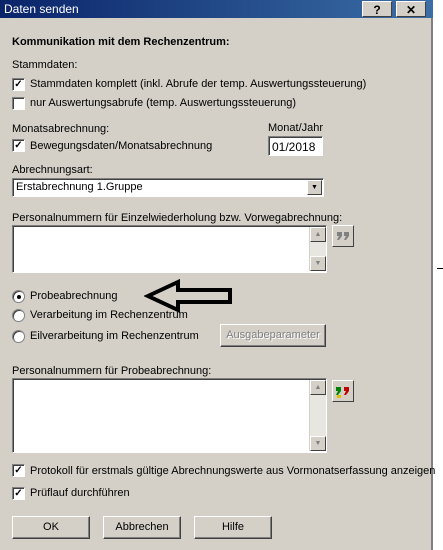  Describe the element at coordinates (440, 268) in the screenshot. I see `background-window-line` at that location.